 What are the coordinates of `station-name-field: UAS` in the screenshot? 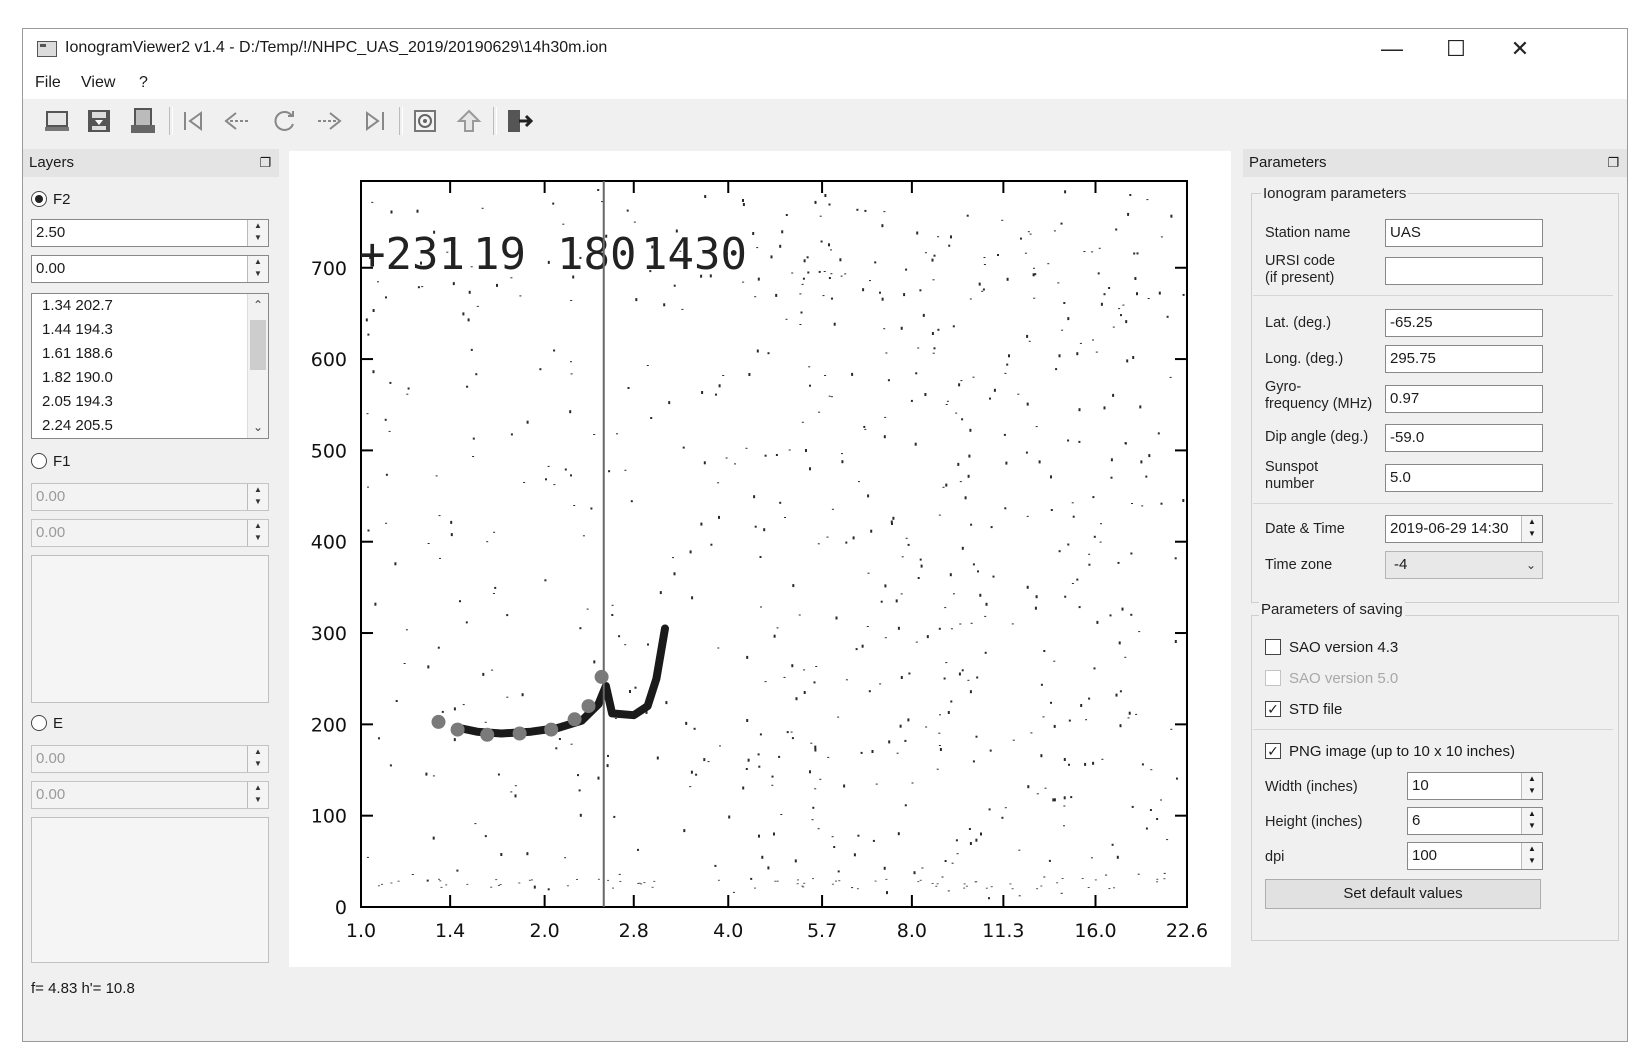 It's located at (1464, 233).